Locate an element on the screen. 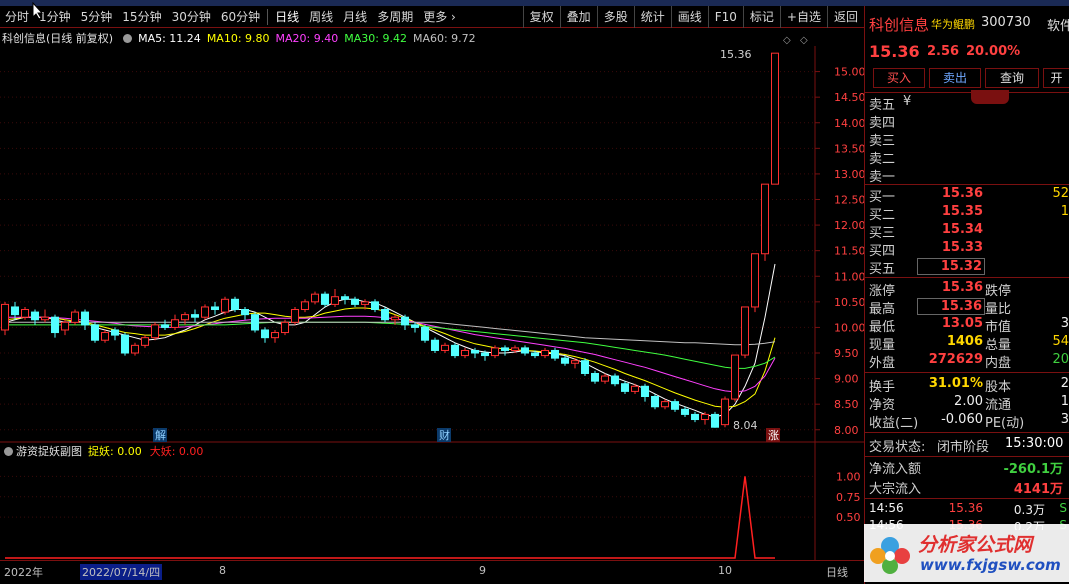  period-intraday: 分时 is located at coordinates (17, 17).